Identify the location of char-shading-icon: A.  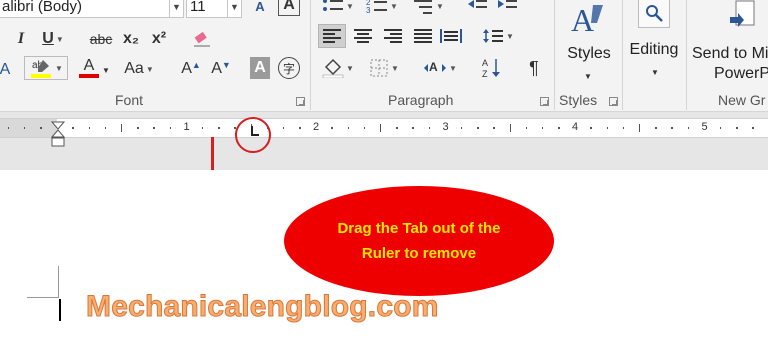
(260, 67).